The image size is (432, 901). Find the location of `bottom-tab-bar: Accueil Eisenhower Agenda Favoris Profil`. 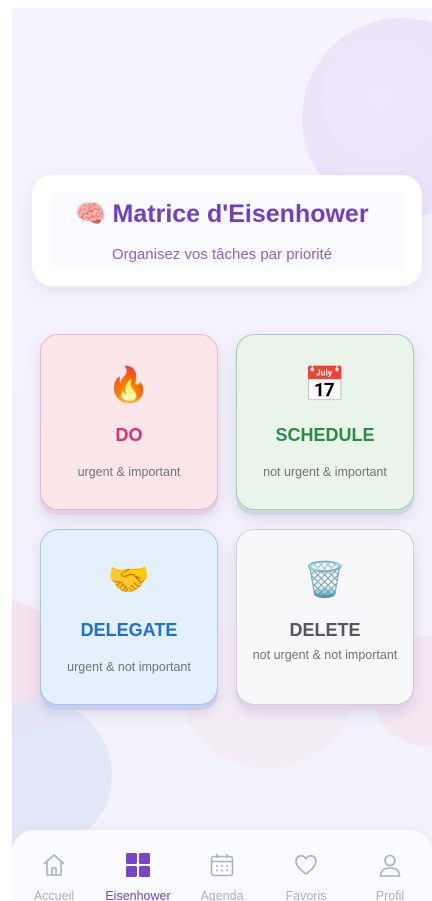

bottom-tab-bar: Accueil Eisenhower Agenda Favoris Profil is located at coordinates (222, 865).